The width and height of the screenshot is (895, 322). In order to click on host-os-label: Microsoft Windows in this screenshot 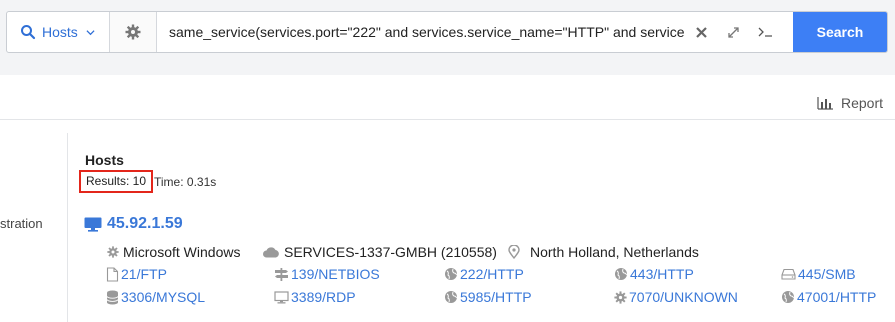, I will do `click(182, 252)`.